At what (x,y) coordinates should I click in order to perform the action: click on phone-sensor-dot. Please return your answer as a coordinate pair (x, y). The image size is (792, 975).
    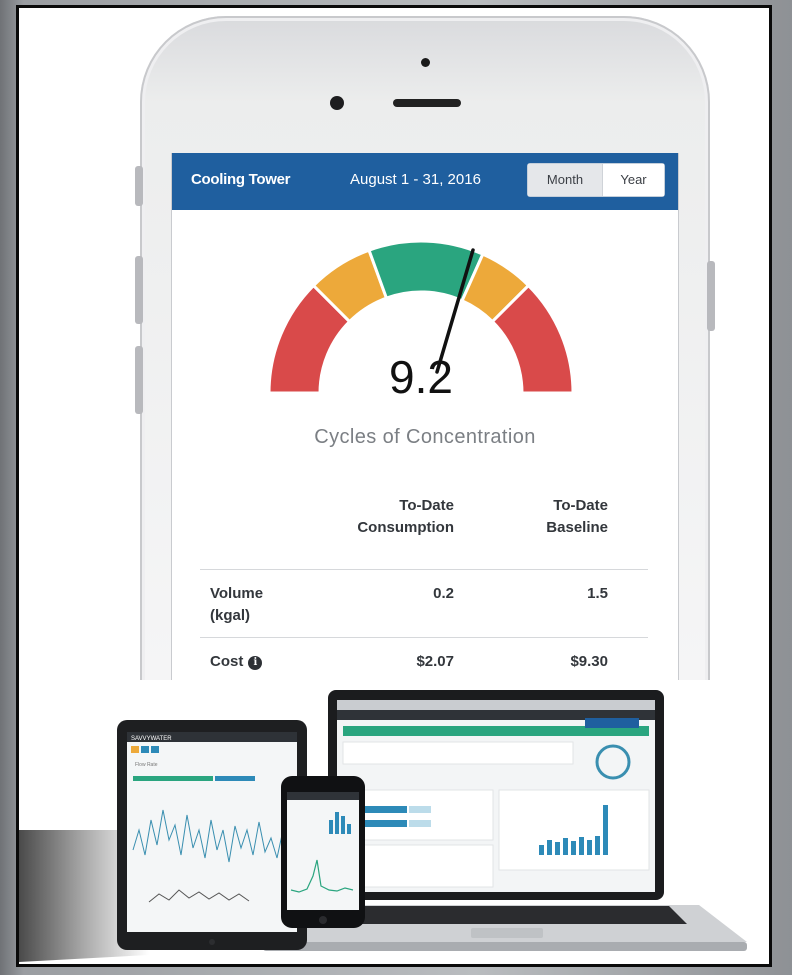
    Looking at the image, I should click on (425, 62).